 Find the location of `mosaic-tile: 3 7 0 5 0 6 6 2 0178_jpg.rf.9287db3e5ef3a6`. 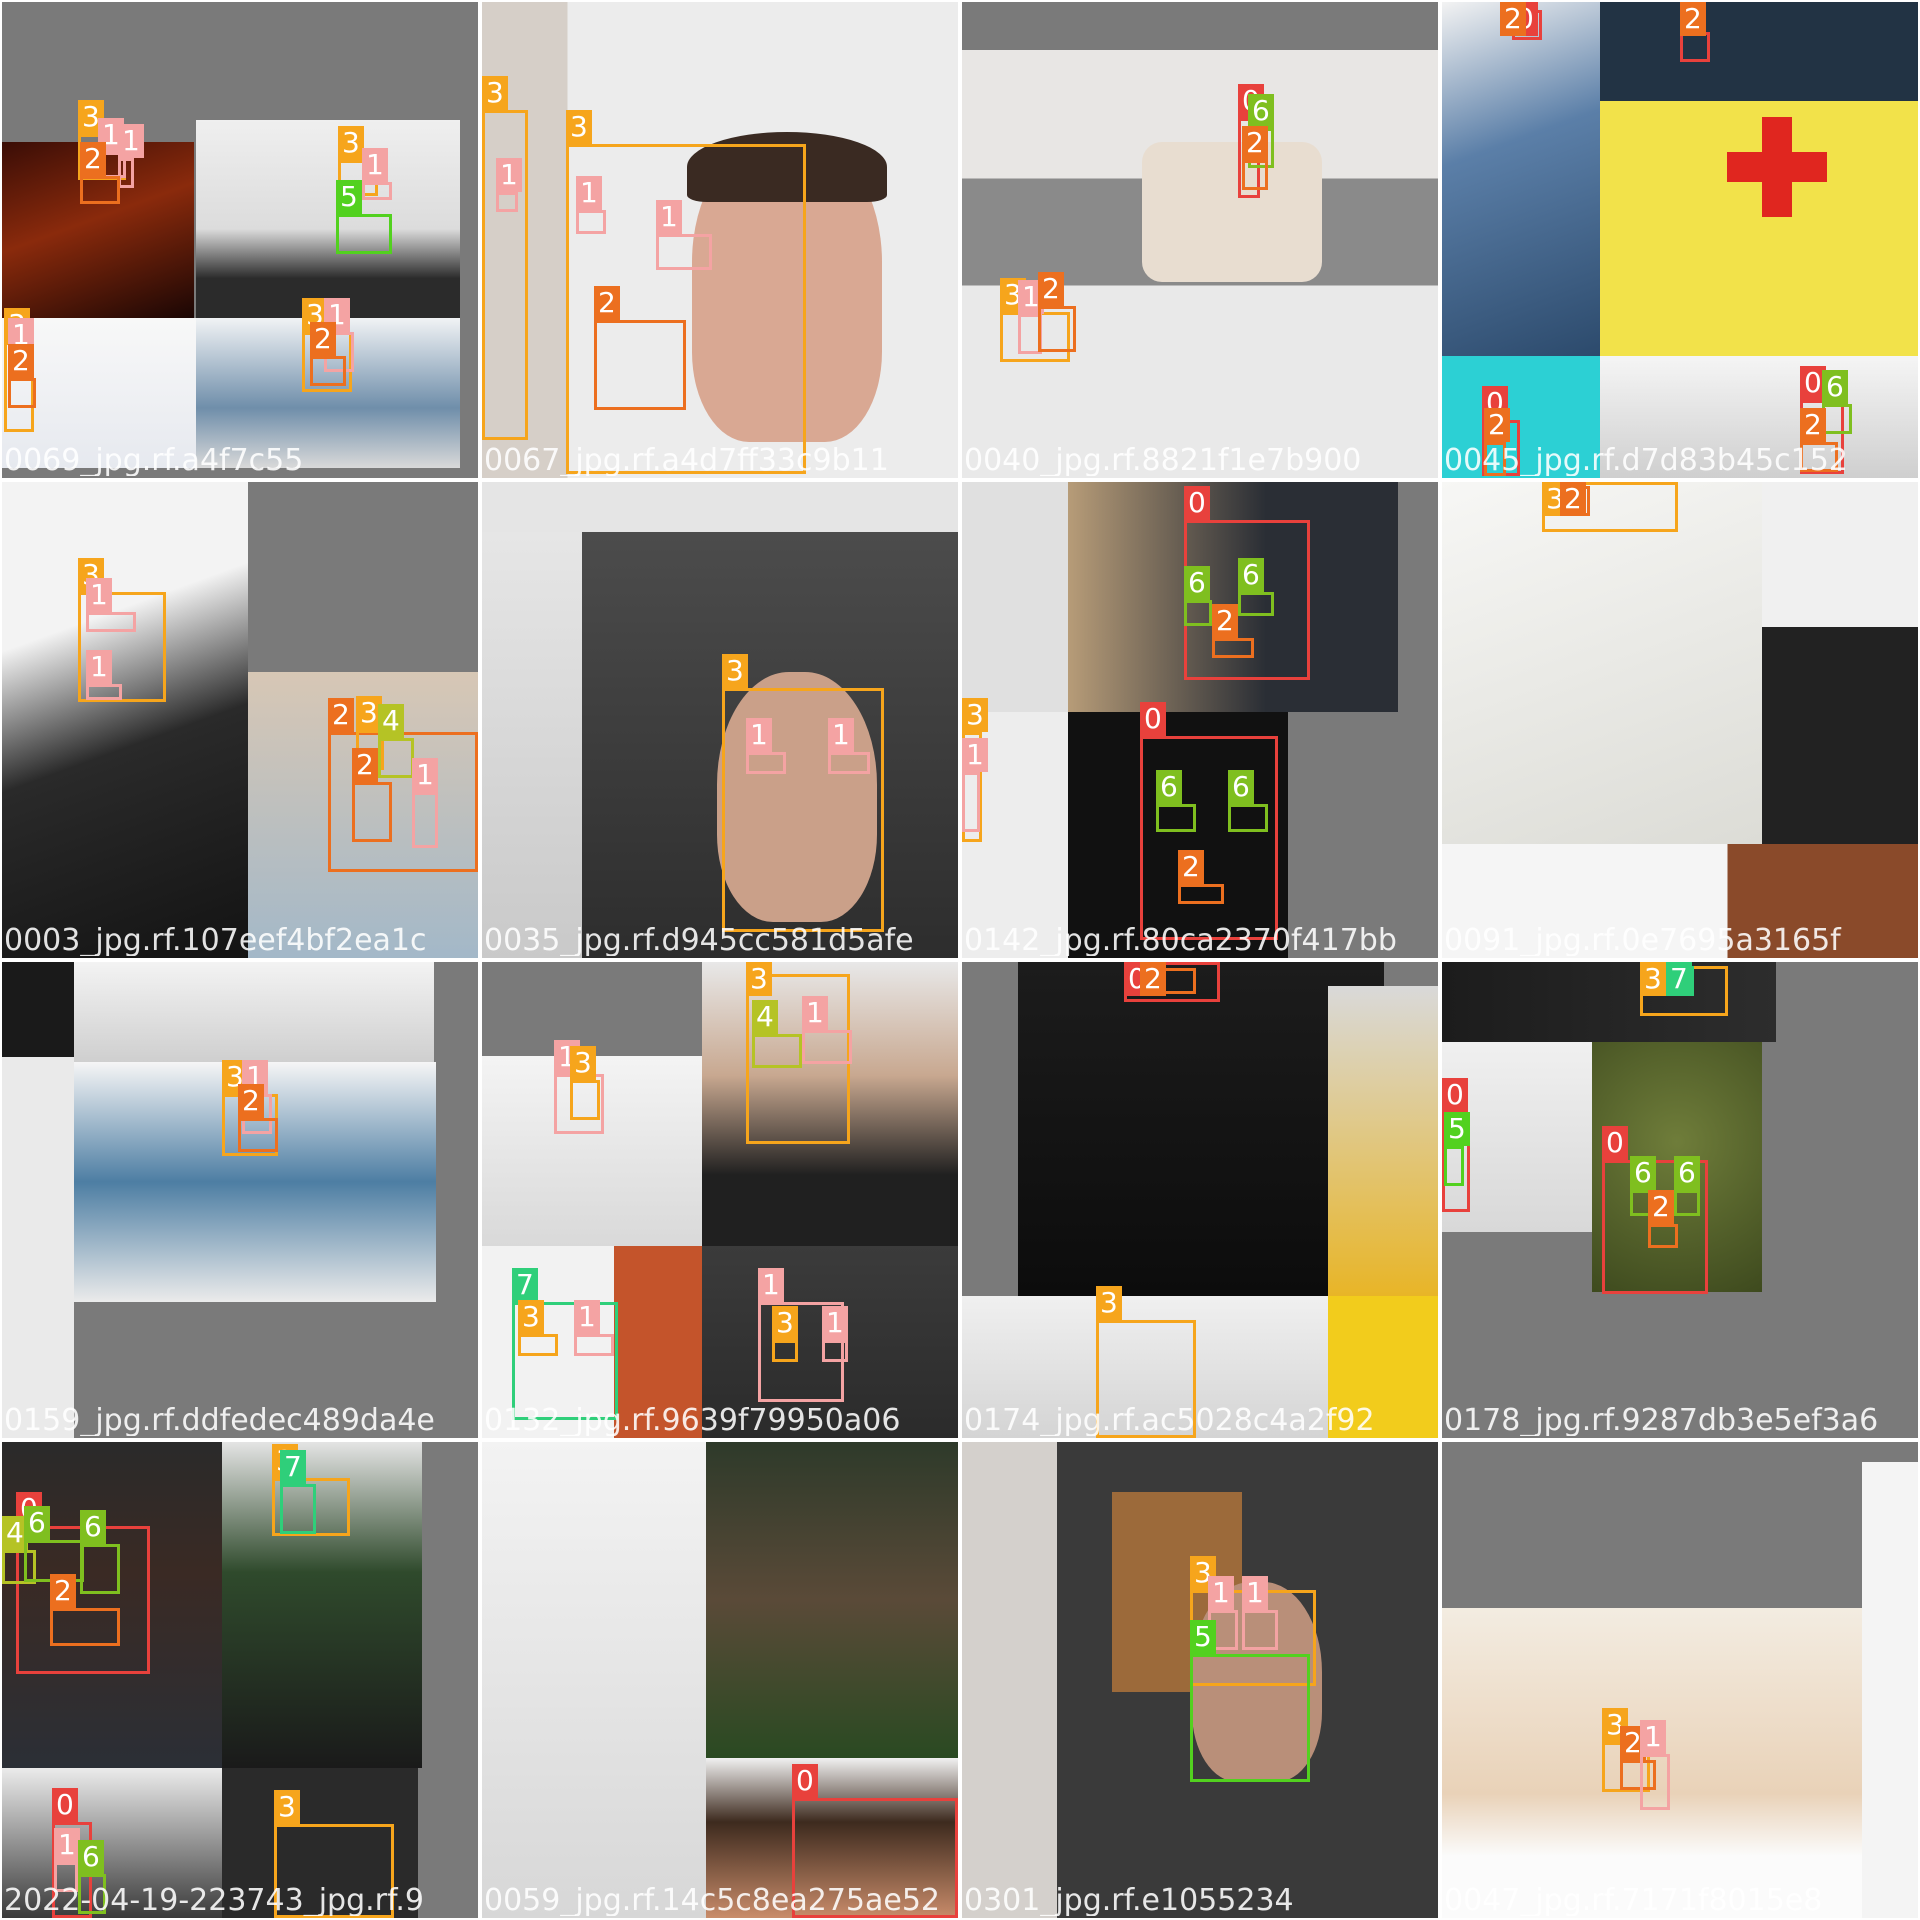

mosaic-tile: 3 7 0 5 0 6 6 2 0178_jpg.rf.9287db3e5ef3a6 is located at coordinates (1680, 1200).